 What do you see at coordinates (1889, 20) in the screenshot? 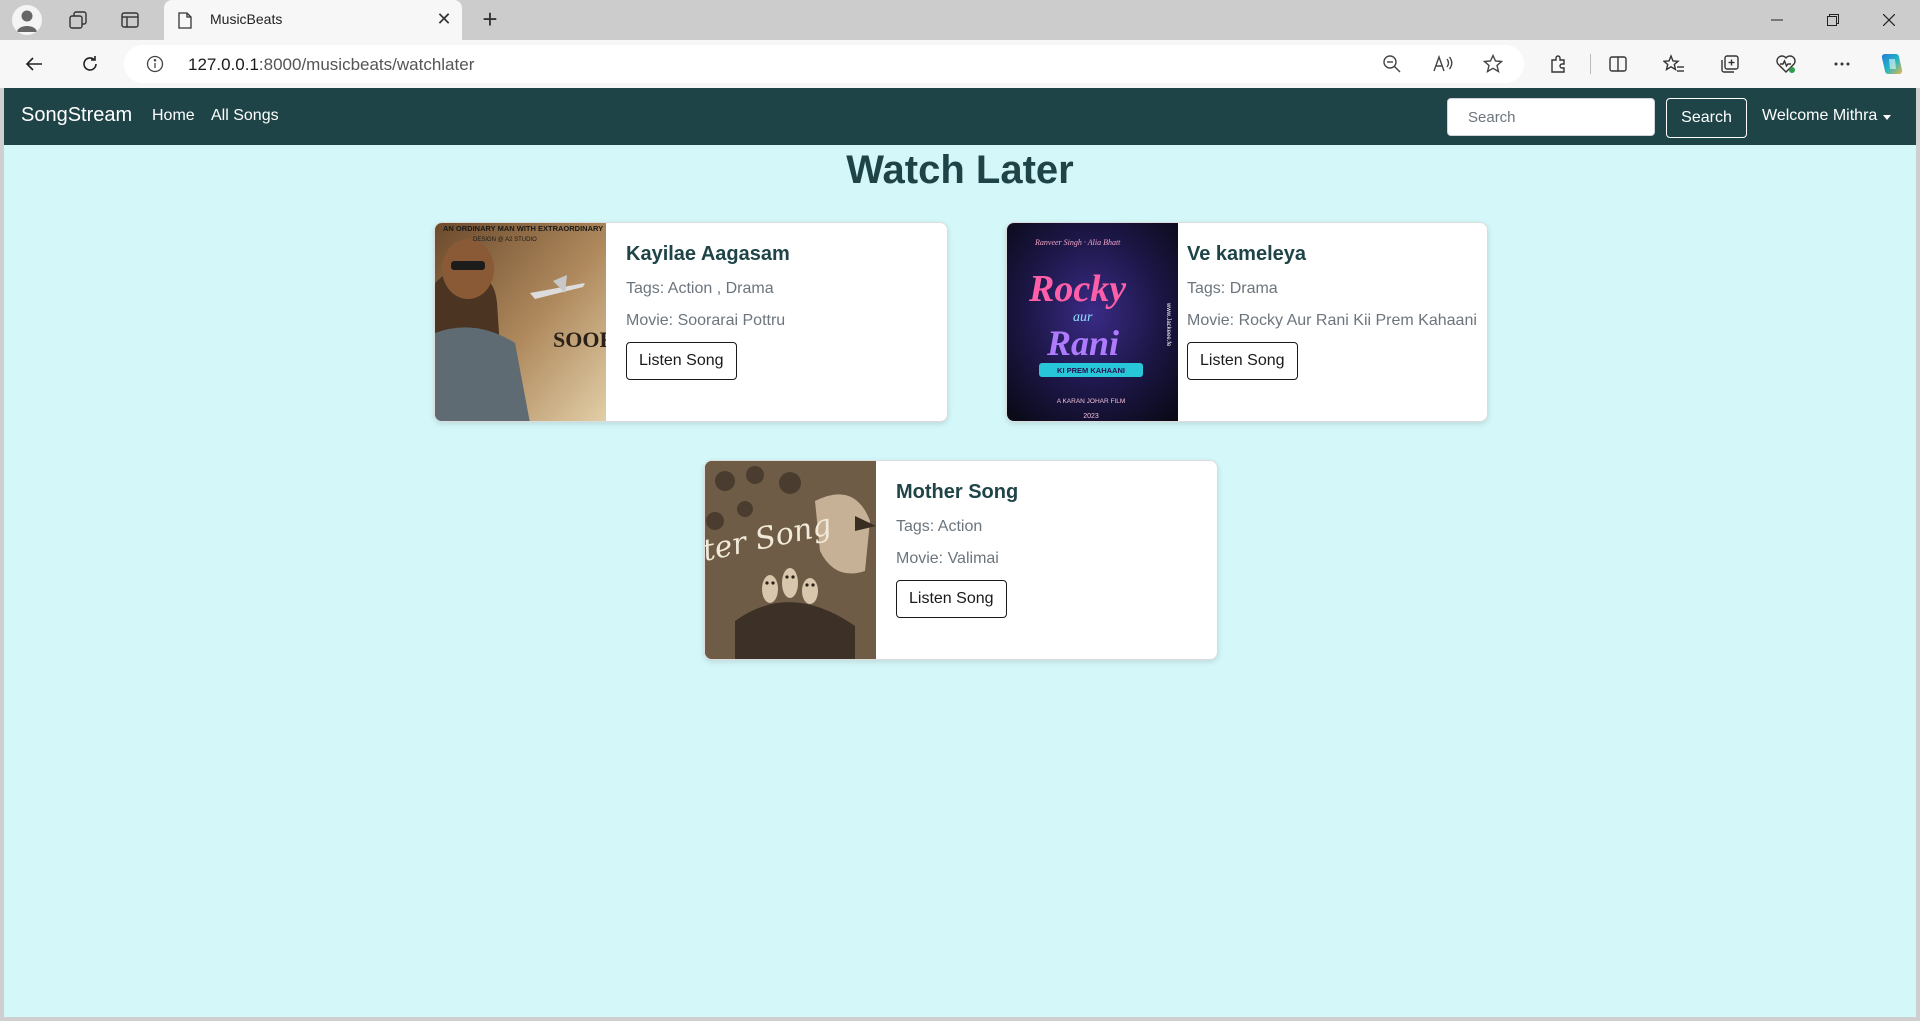
I see `close-window-icon` at bounding box center [1889, 20].